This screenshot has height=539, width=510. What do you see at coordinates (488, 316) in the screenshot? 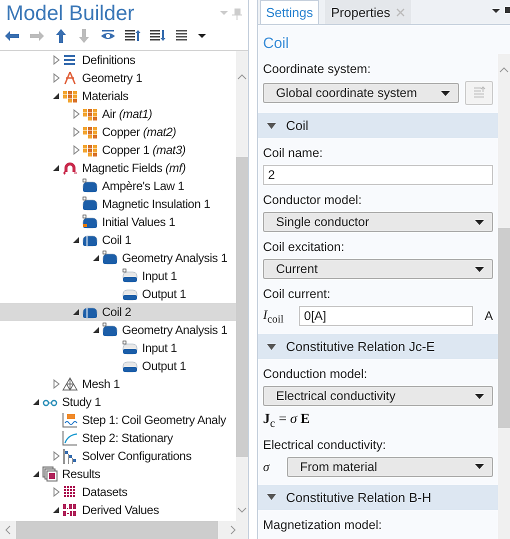
I see `unit-label: A` at bounding box center [488, 316].